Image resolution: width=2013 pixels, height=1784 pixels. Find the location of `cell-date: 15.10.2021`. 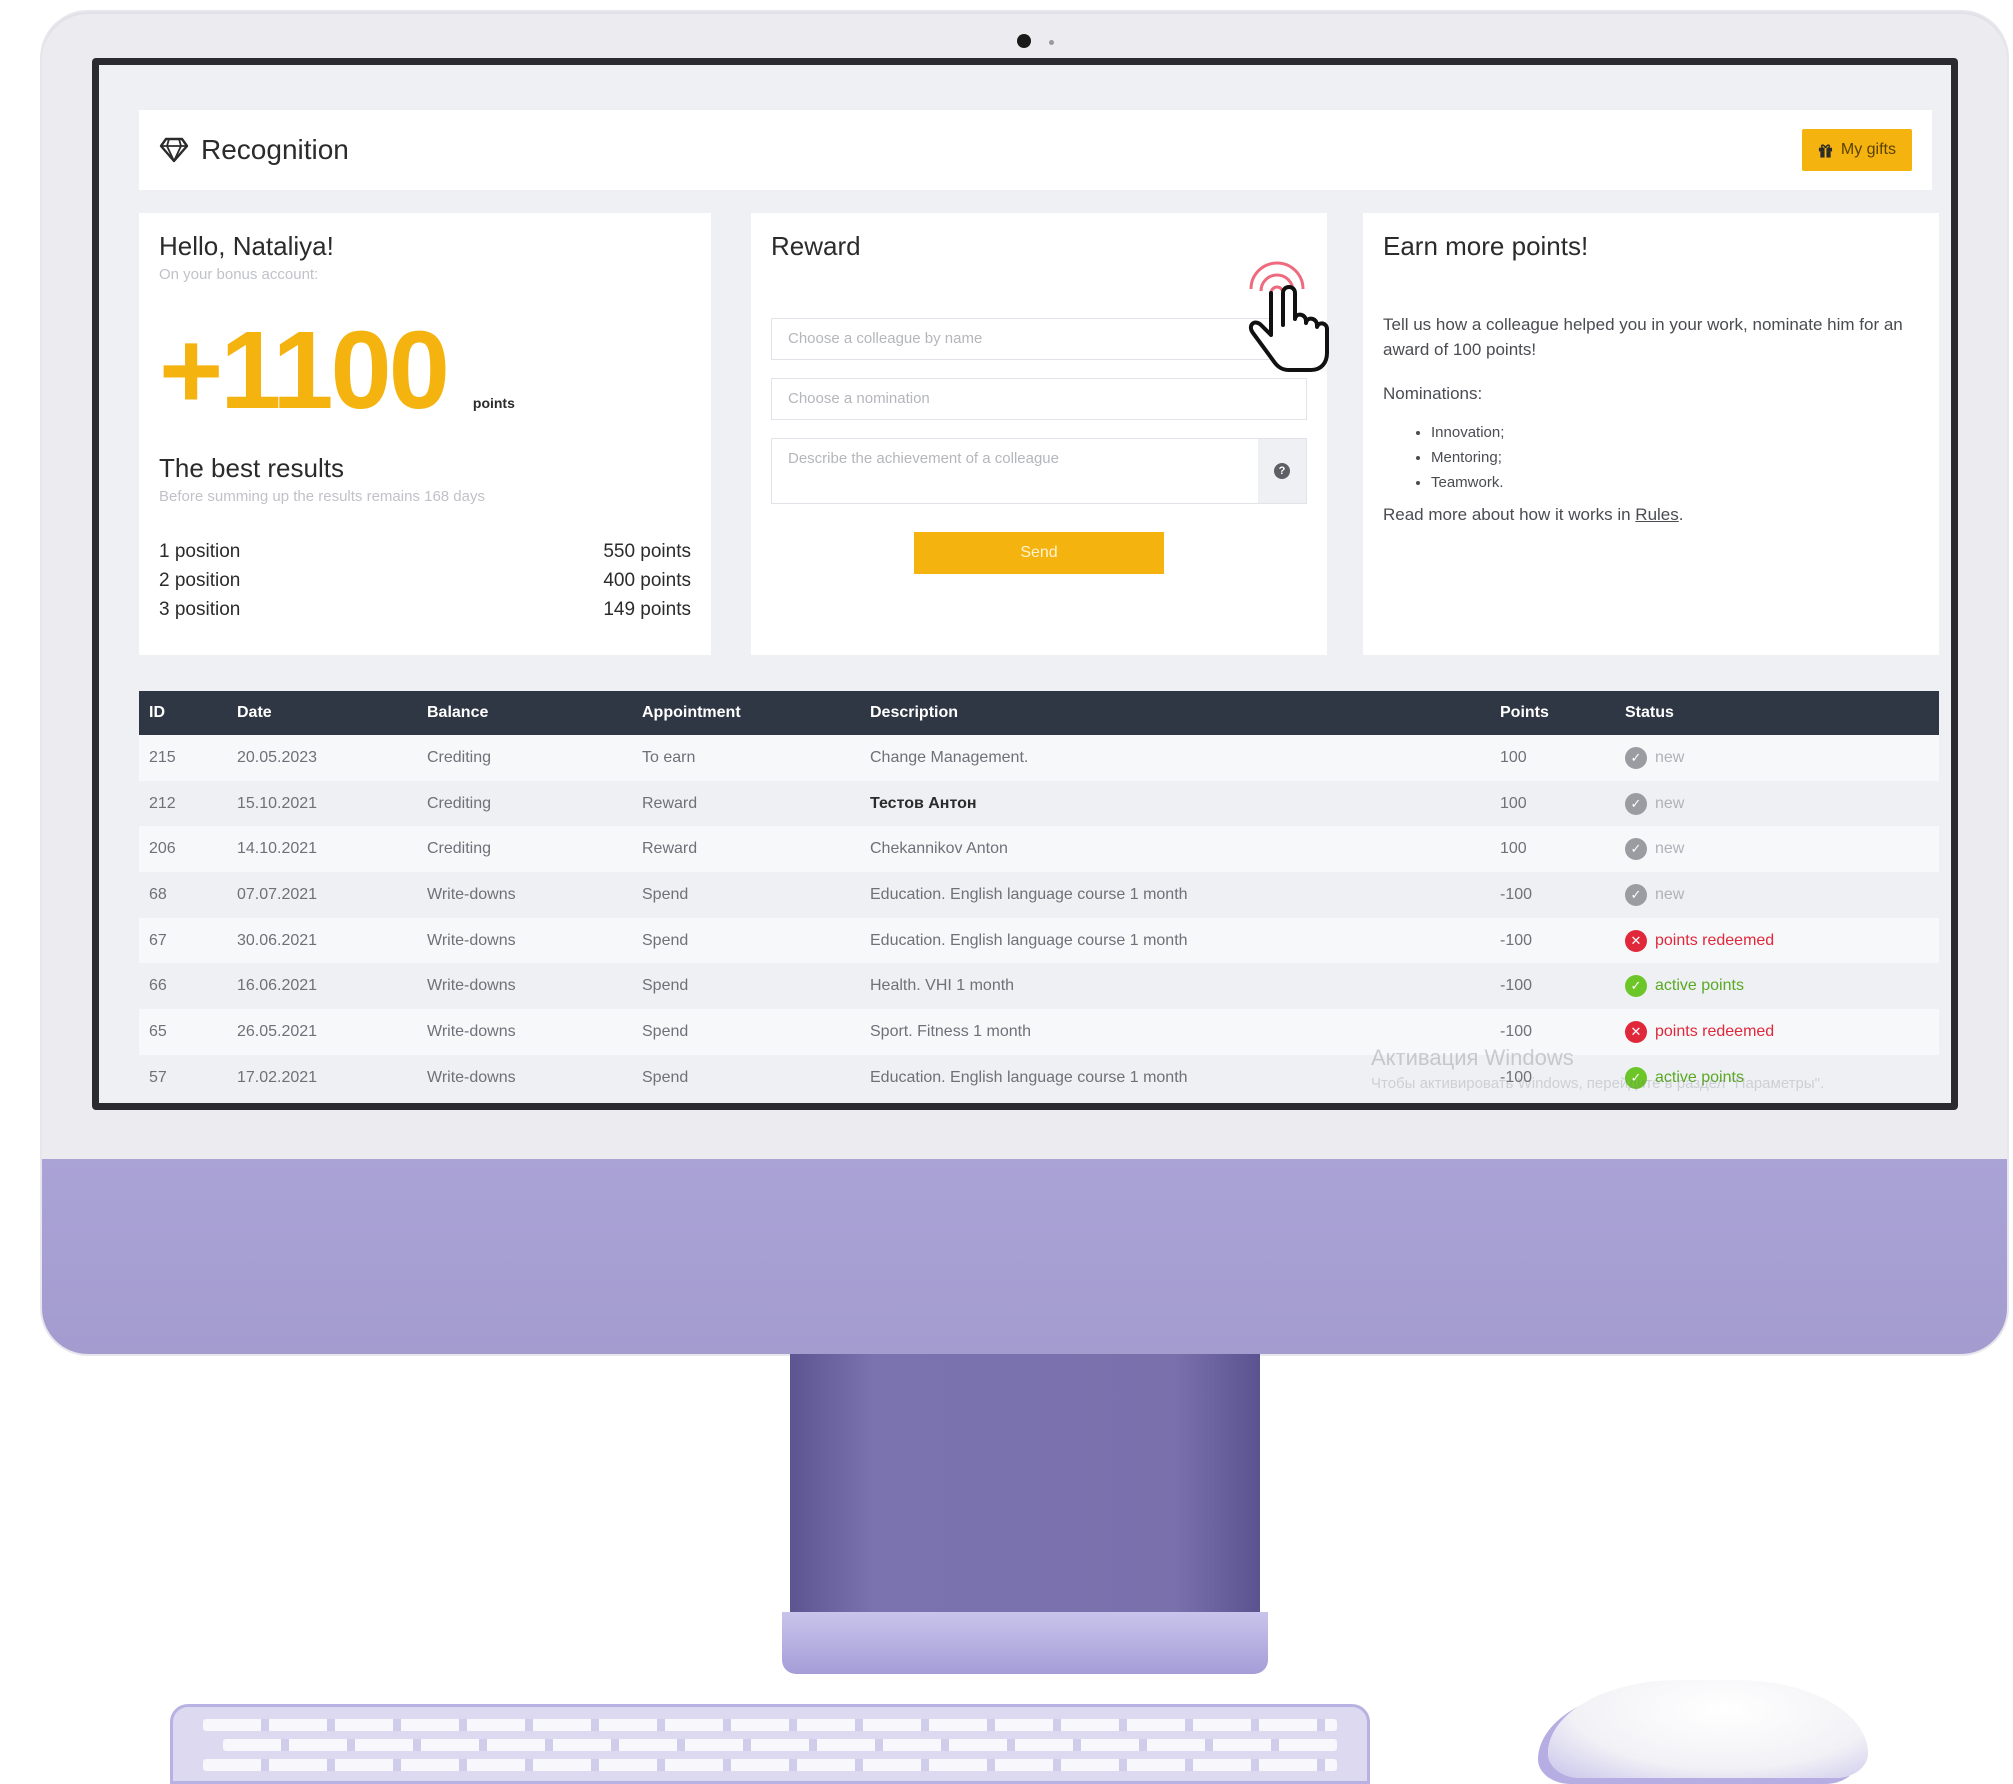

cell-date: 15.10.2021 is located at coordinates (277, 803).